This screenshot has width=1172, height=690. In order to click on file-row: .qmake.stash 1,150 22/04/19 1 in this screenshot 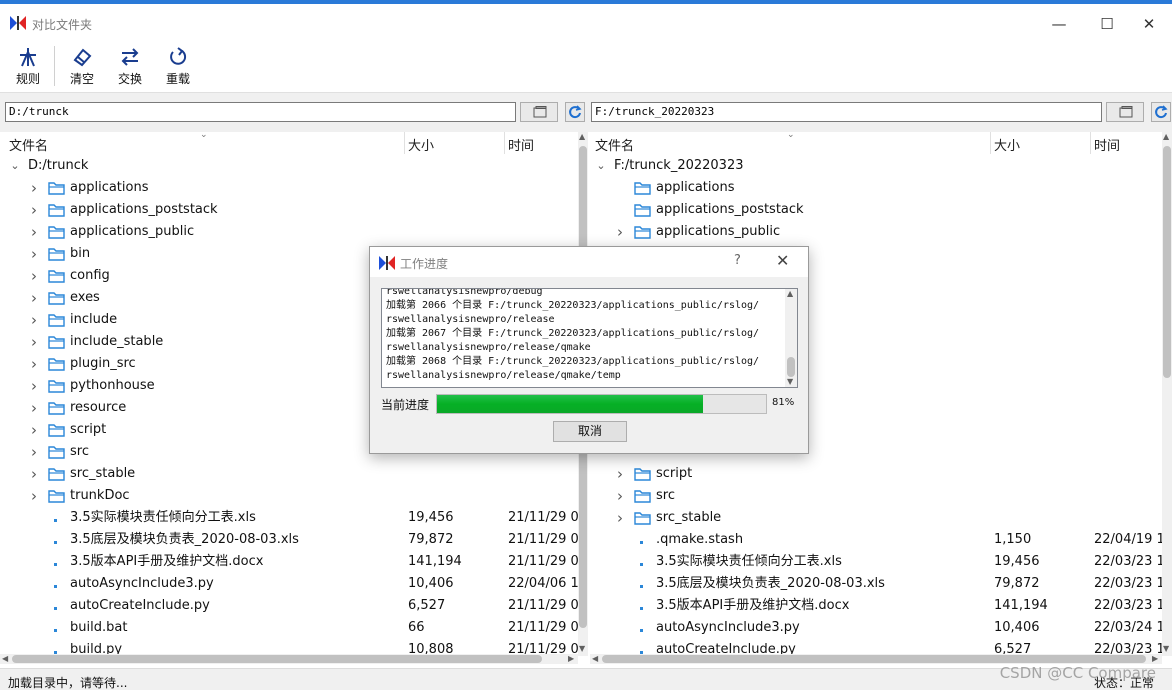, I will do `click(881, 540)`.